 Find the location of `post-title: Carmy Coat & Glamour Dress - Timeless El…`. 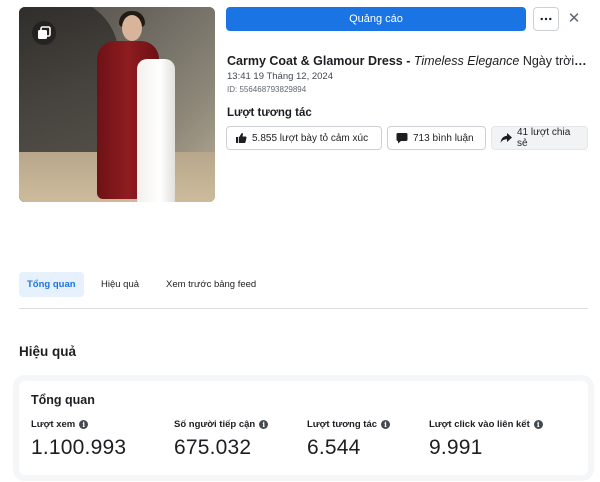

post-title: Carmy Coat & Glamour Dress - Timeless El… is located at coordinates (407, 61).